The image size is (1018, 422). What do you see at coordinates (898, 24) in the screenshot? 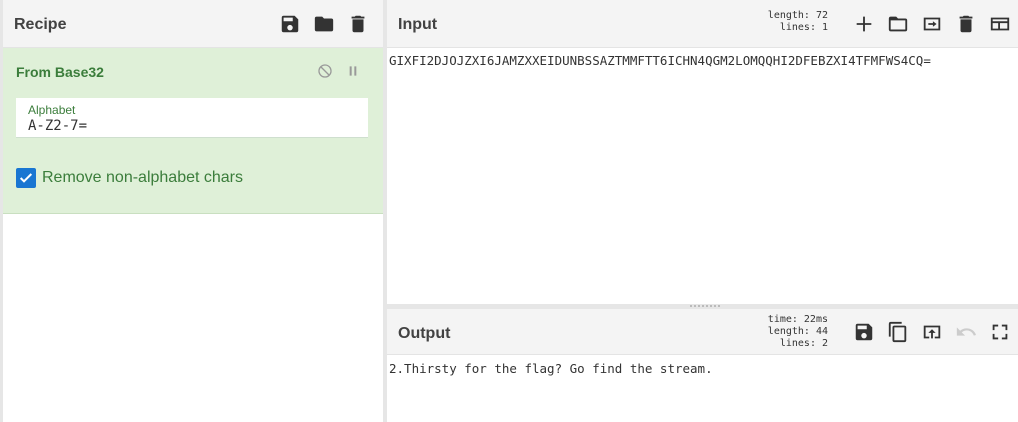
I see `open-file-folder-icon` at bounding box center [898, 24].